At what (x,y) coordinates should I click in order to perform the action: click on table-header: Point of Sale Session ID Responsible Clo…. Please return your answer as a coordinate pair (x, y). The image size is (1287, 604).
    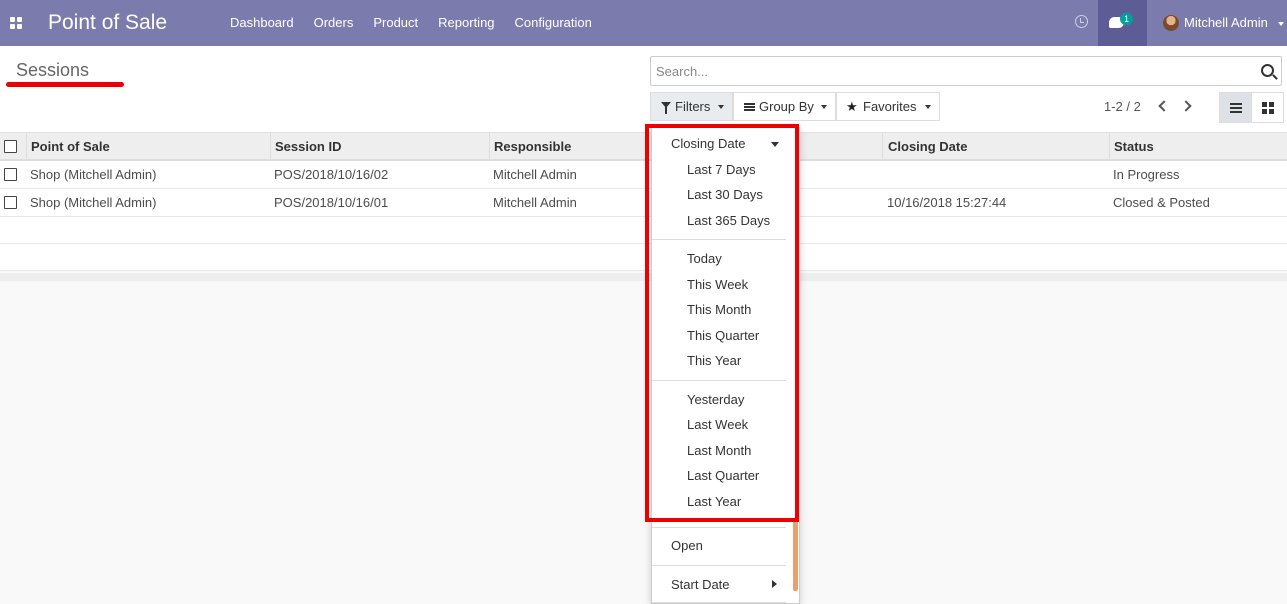
    Looking at the image, I should click on (643, 147).